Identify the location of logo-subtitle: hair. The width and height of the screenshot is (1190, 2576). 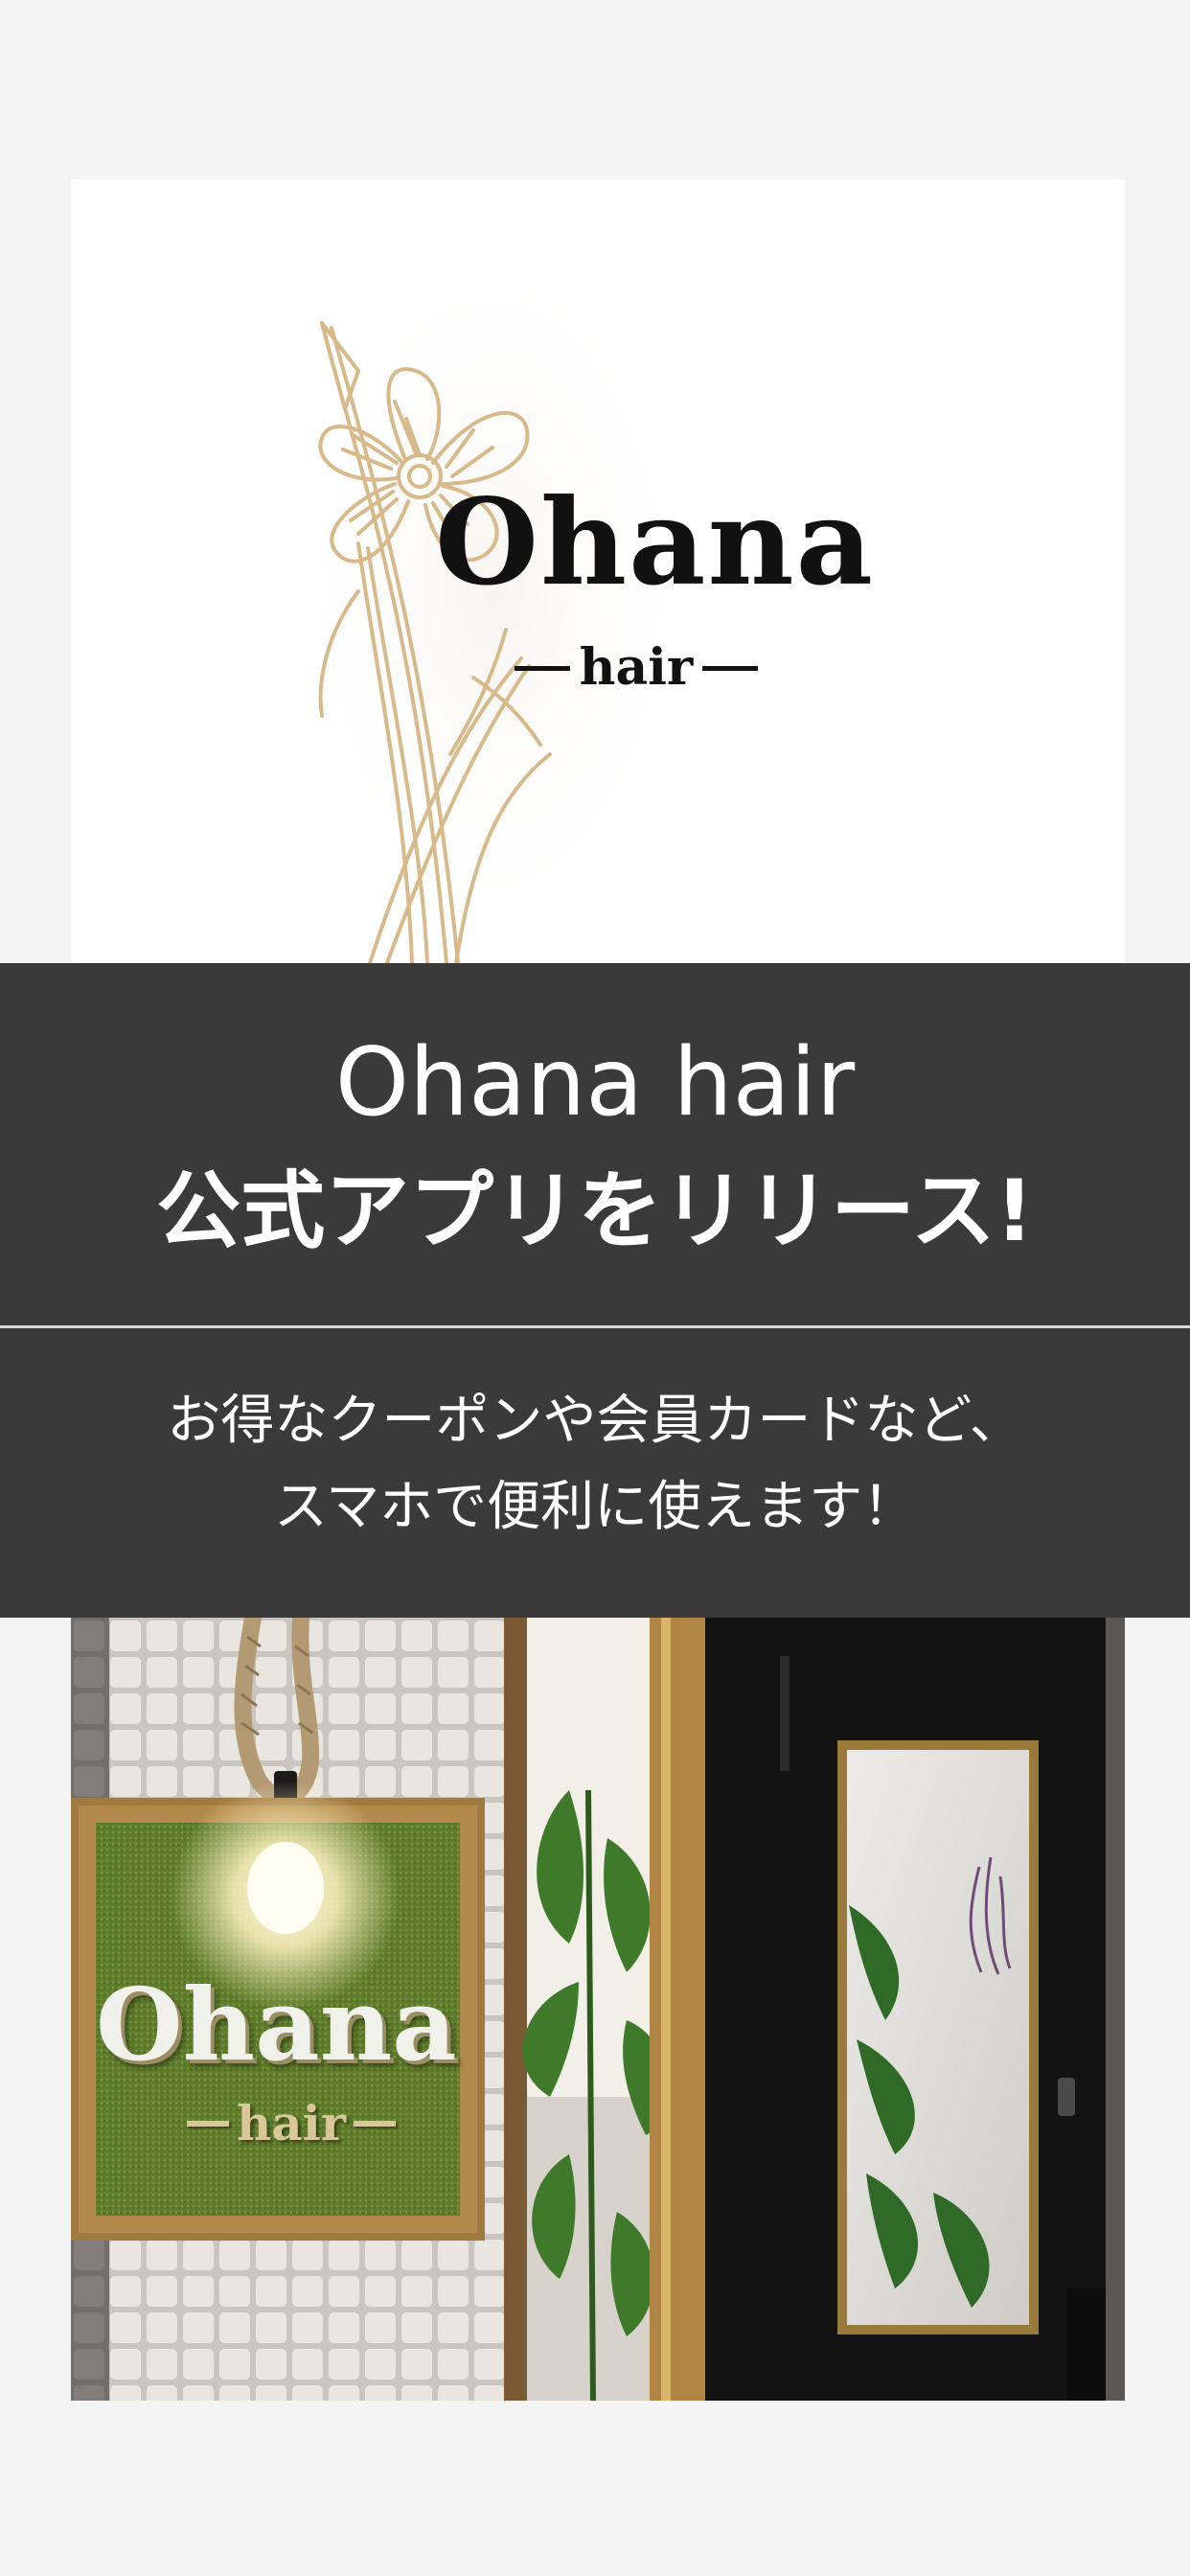
(636, 668).